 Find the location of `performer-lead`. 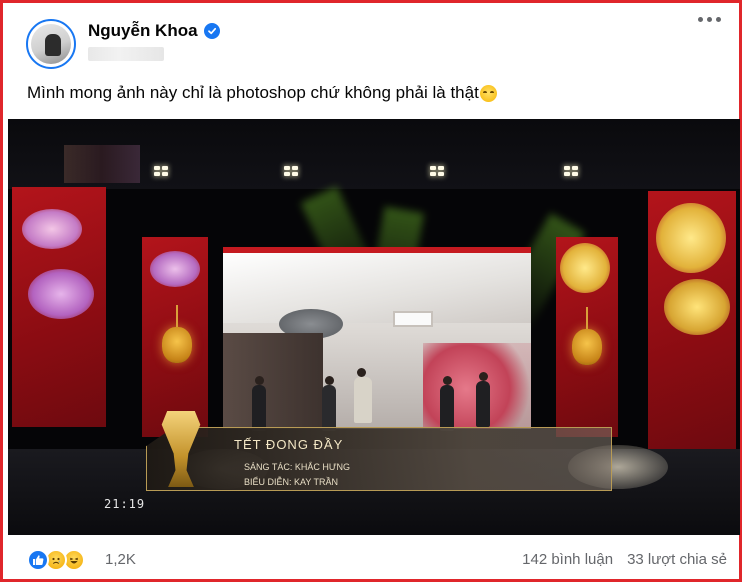

performer-lead is located at coordinates (363, 395).